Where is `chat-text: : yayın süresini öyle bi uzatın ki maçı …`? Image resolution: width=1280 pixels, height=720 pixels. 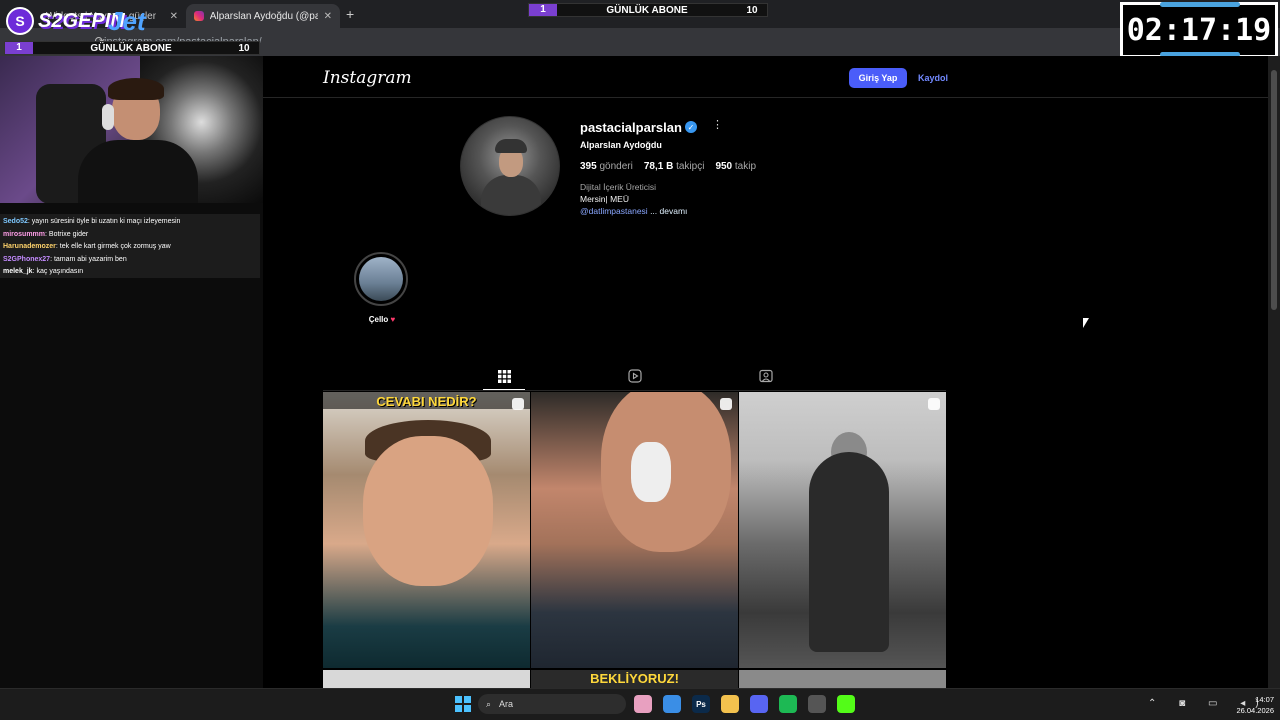 chat-text: : yayın süresini öyle bi uzatın ki maçı … is located at coordinates (104, 221).